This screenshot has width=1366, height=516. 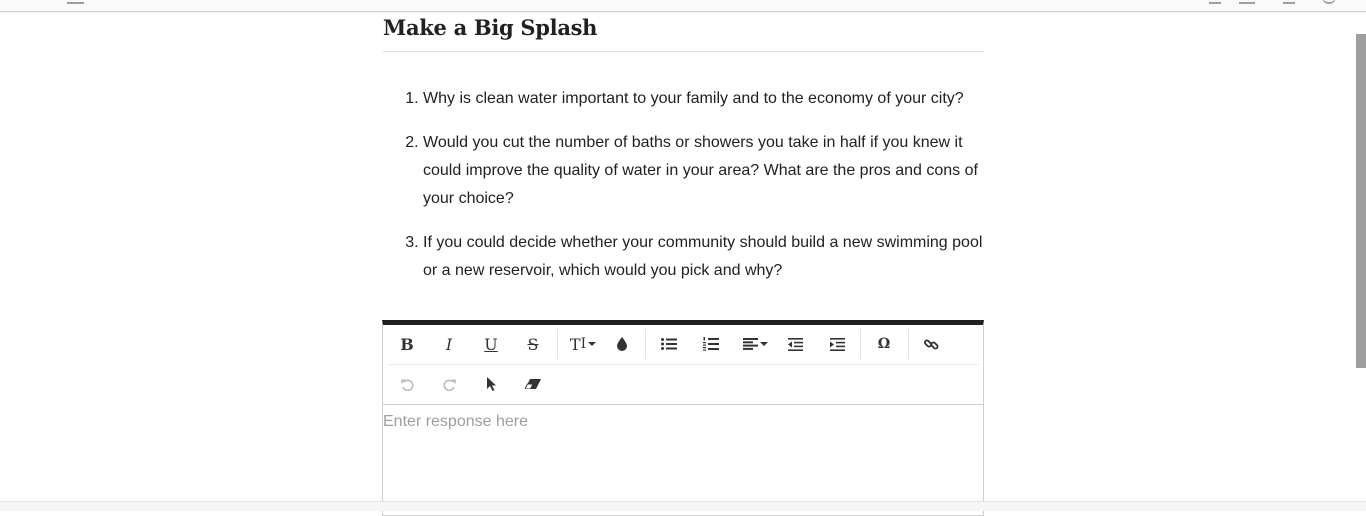 I want to click on clear-formatting-button, so click(x=533, y=384).